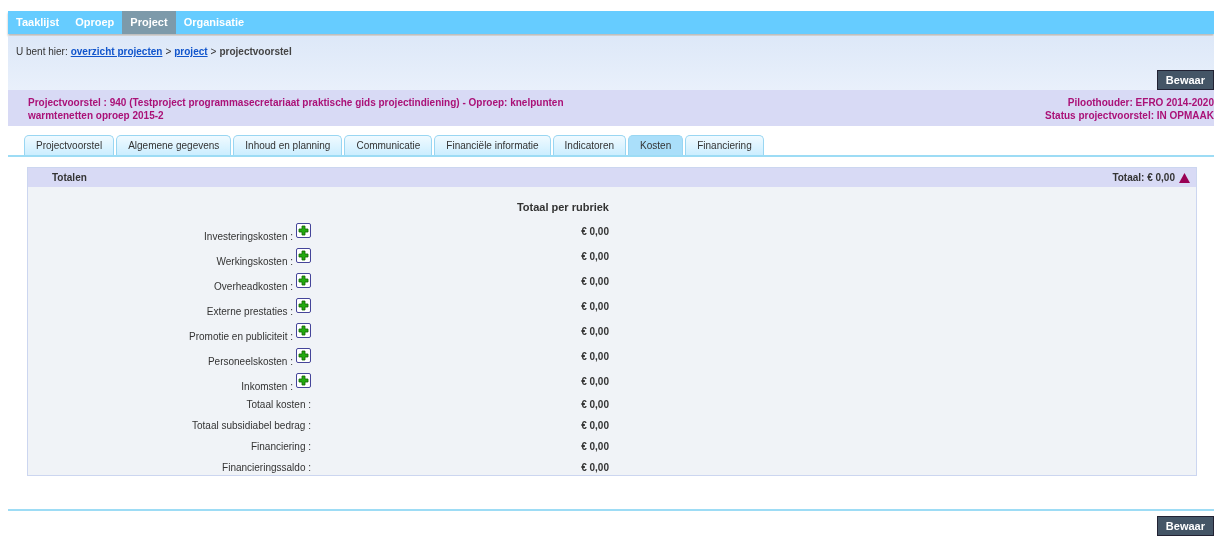 This screenshot has height=540, width=1214. What do you see at coordinates (251, 425) in the screenshot?
I see `row-label: Totaal subsidiabel bedrag :` at bounding box center [251, 425].